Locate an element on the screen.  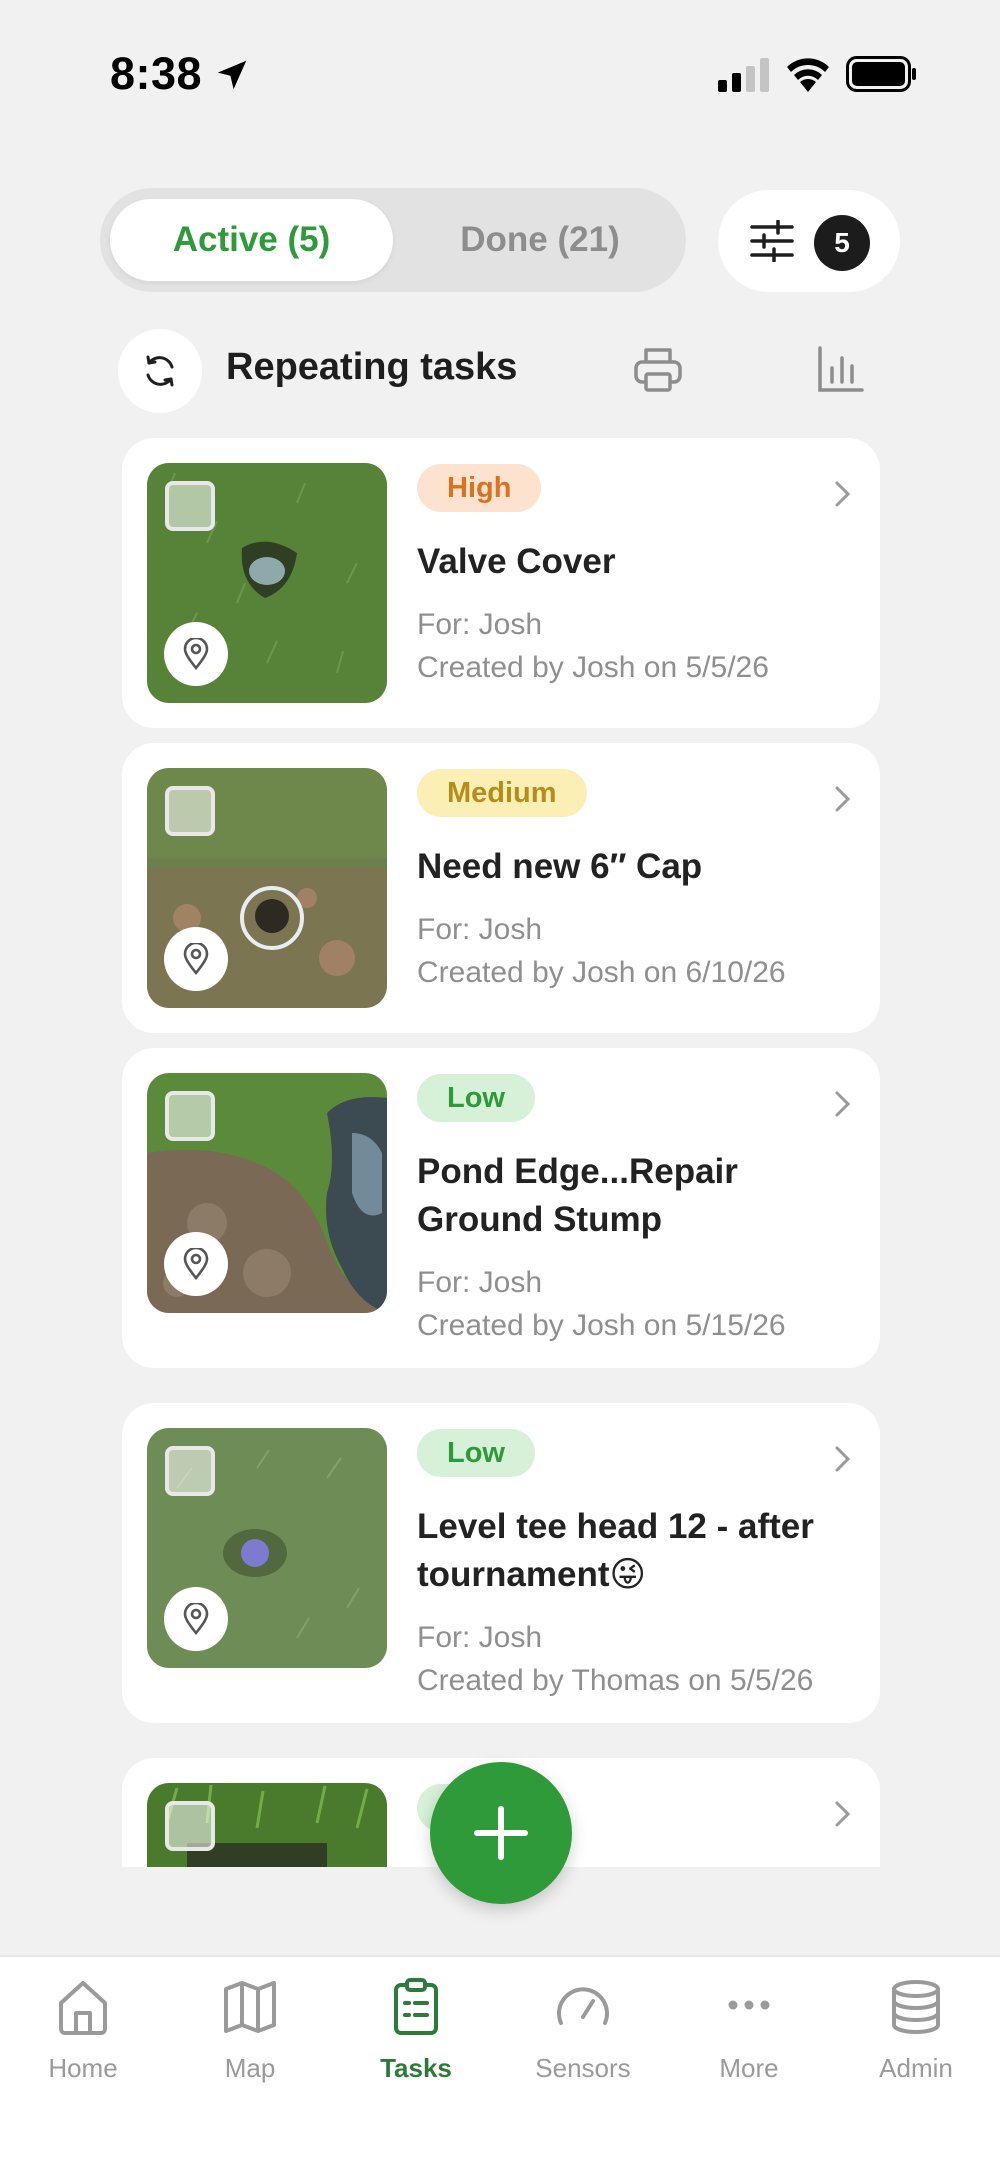
task-title: Level tee head 12 - after tournament😜 is located at coordinates (615, 1550).